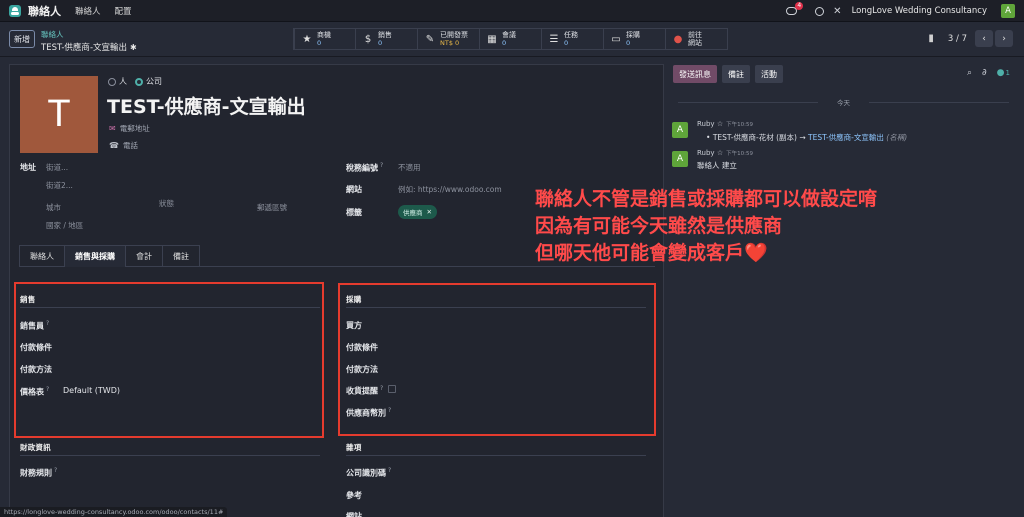  I want to click on smart-button-meetings: ▦ 會議 0, so click(511, 39).